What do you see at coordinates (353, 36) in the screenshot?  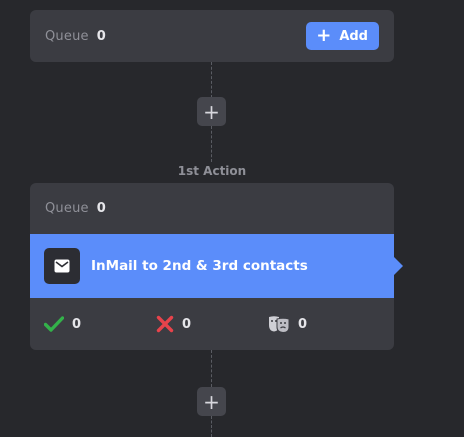 I see `add-button-label: Add` at bounding box center [353, 36].